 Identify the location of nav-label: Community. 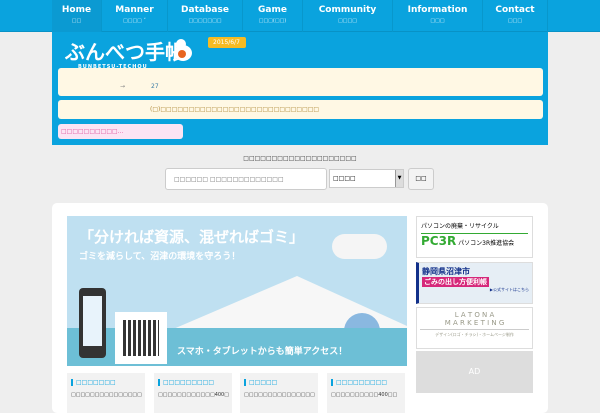
(347, 10).